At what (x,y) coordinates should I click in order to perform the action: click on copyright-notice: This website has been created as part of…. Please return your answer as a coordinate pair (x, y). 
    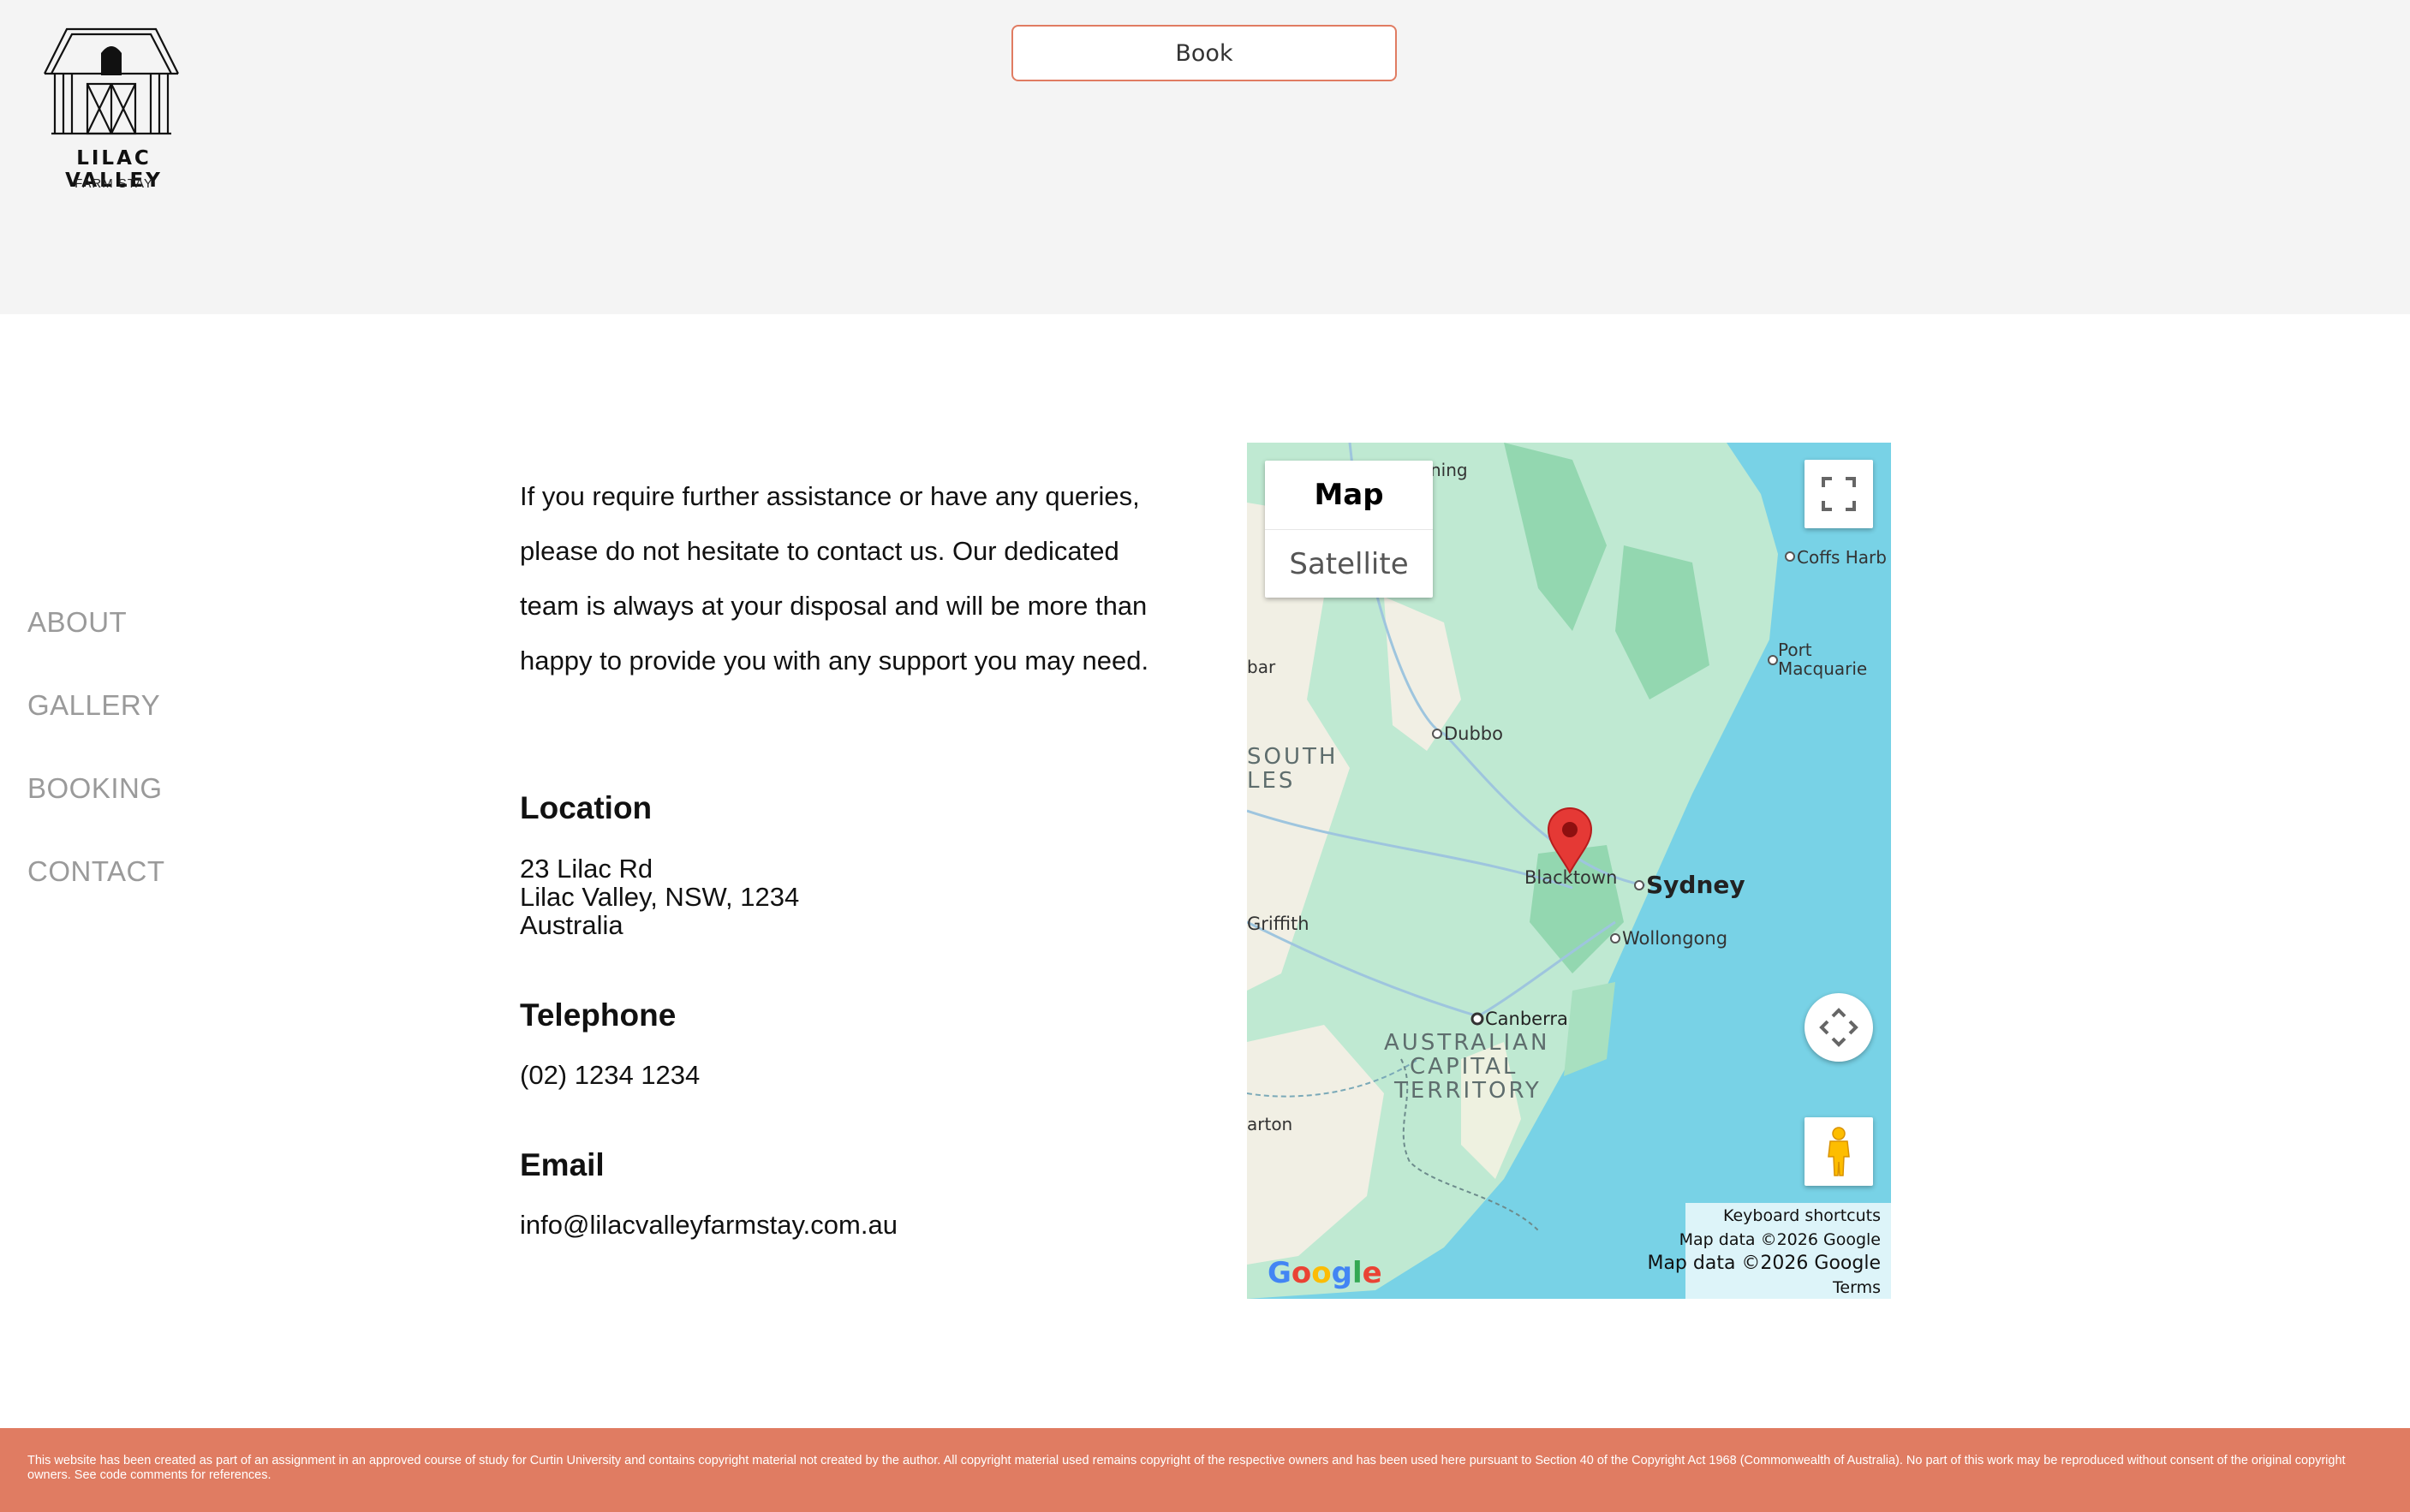
    Looking at the image, I should click on (1186, 1468).